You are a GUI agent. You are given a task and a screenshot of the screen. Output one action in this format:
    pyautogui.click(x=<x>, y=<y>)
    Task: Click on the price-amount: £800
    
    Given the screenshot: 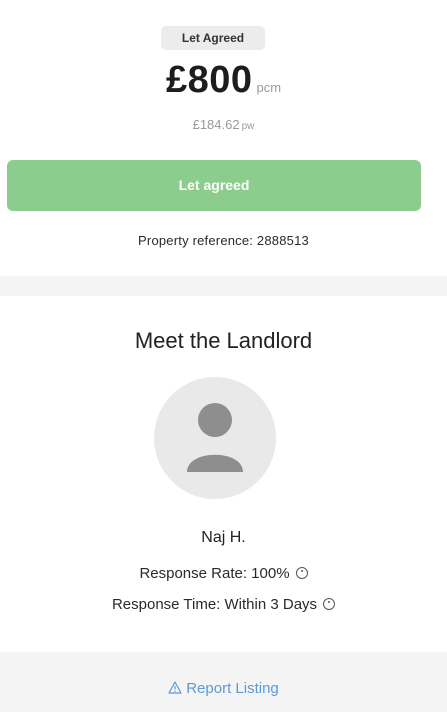 What is the action you would take?
    pyautogui.click(x=209, y=80)
    